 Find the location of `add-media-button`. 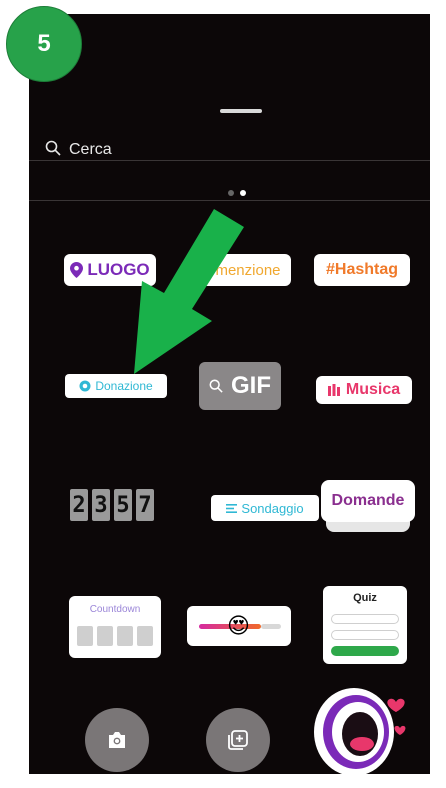

add-media-button is located at coordinates (238, 740).